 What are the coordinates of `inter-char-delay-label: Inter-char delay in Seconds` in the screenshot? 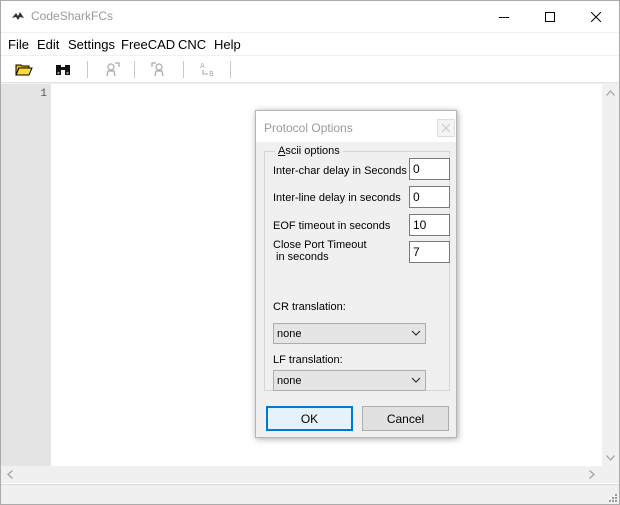 It's located at (340, 171).